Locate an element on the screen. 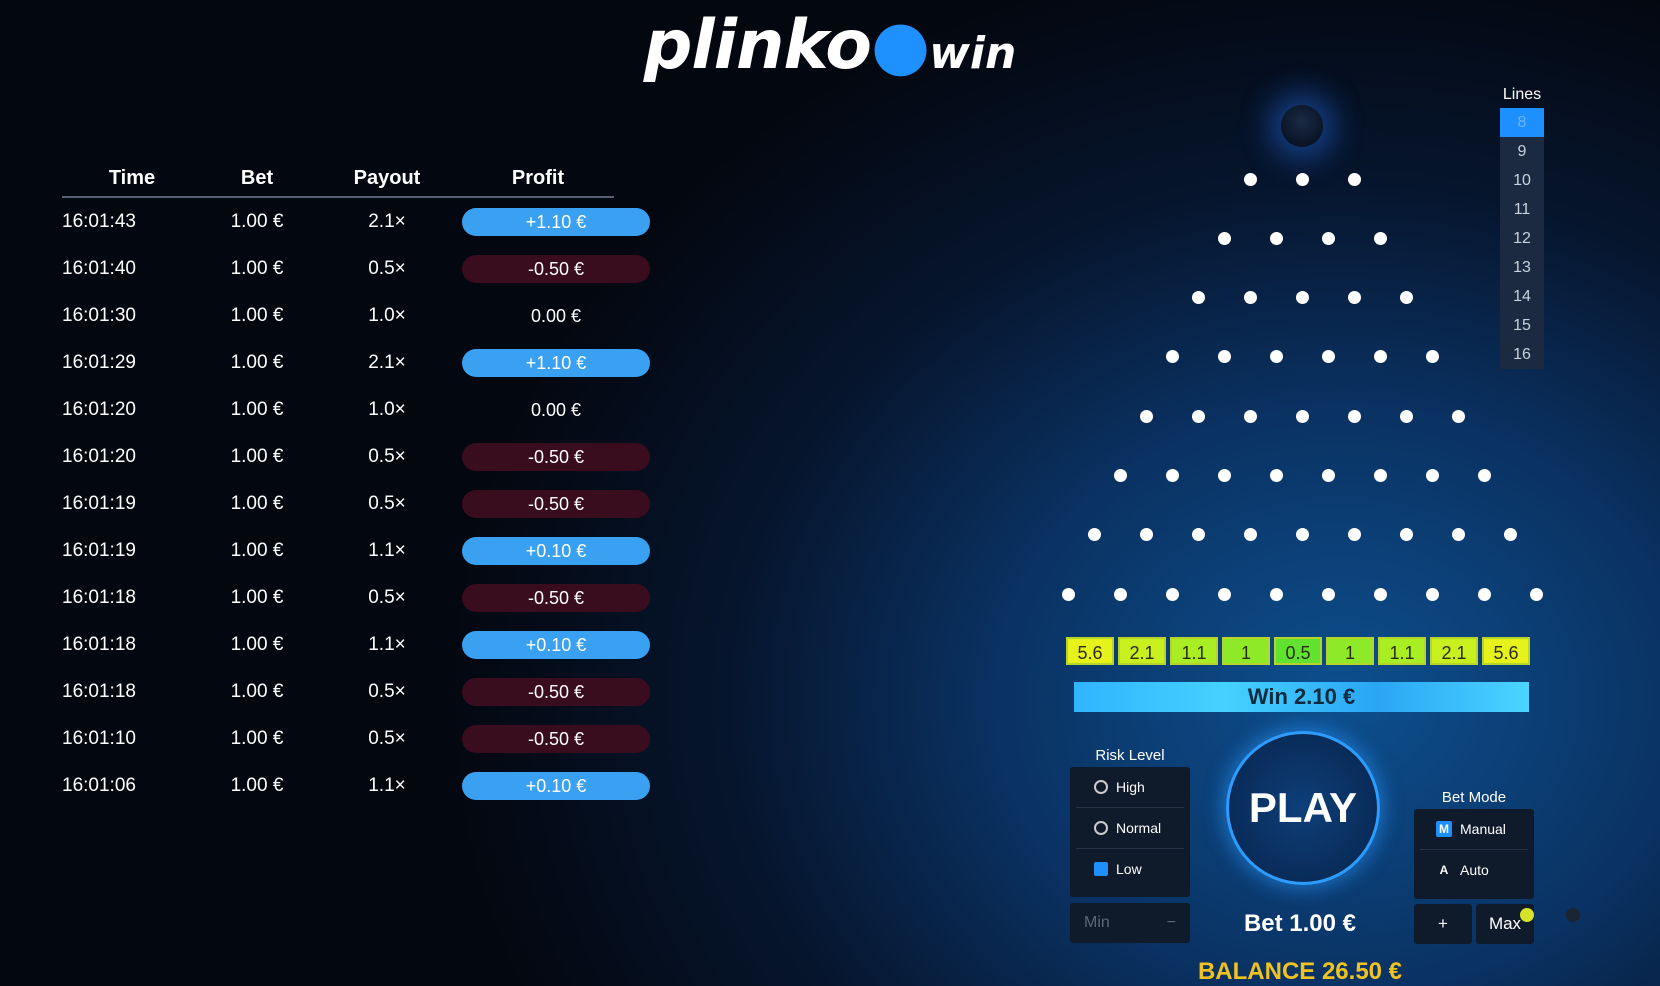 The image size is (1660, 986). indicator-dot-yellow is located at coordinates (1527, 915).